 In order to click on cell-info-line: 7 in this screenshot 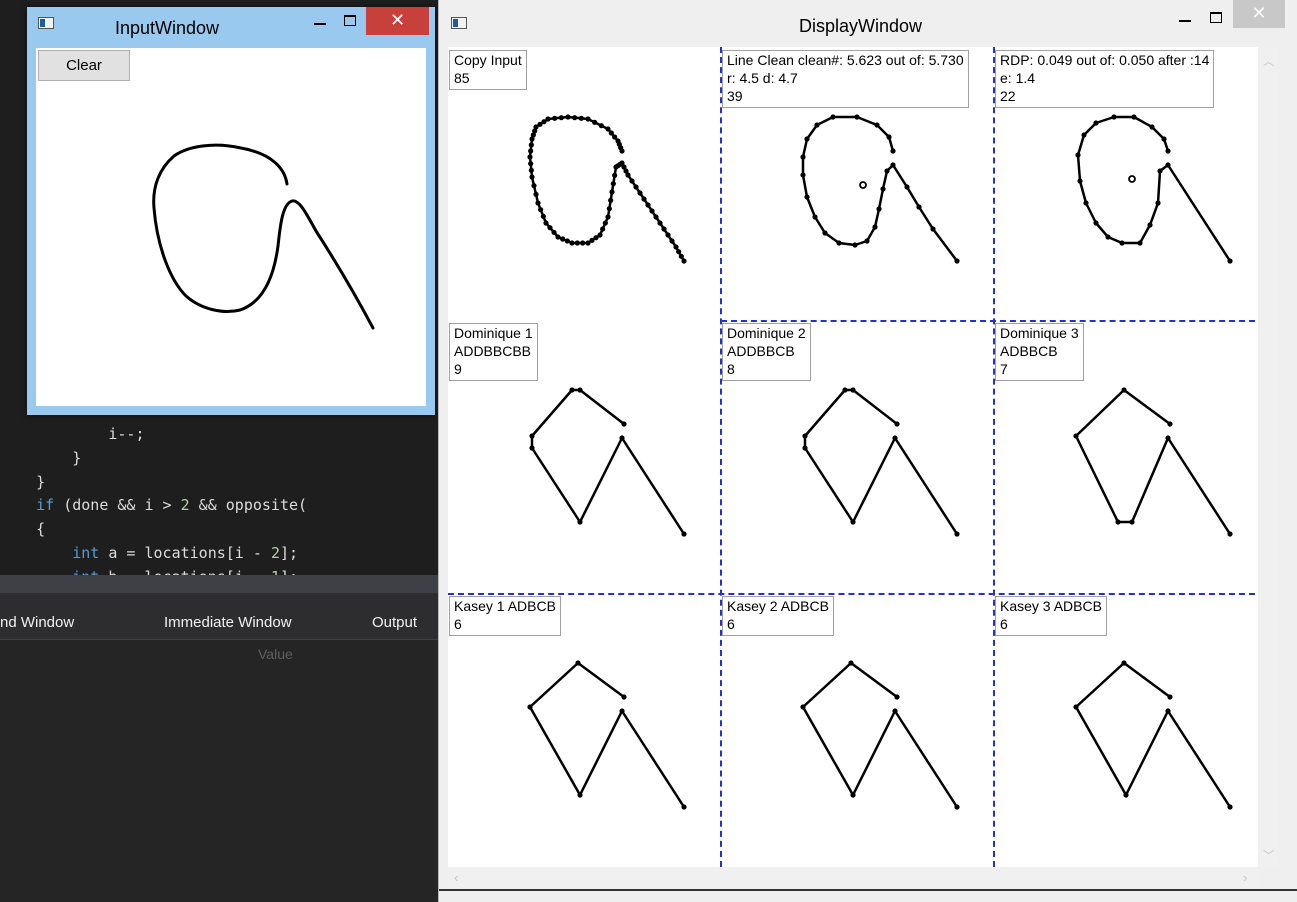, I will do `click(1004, 369)`.